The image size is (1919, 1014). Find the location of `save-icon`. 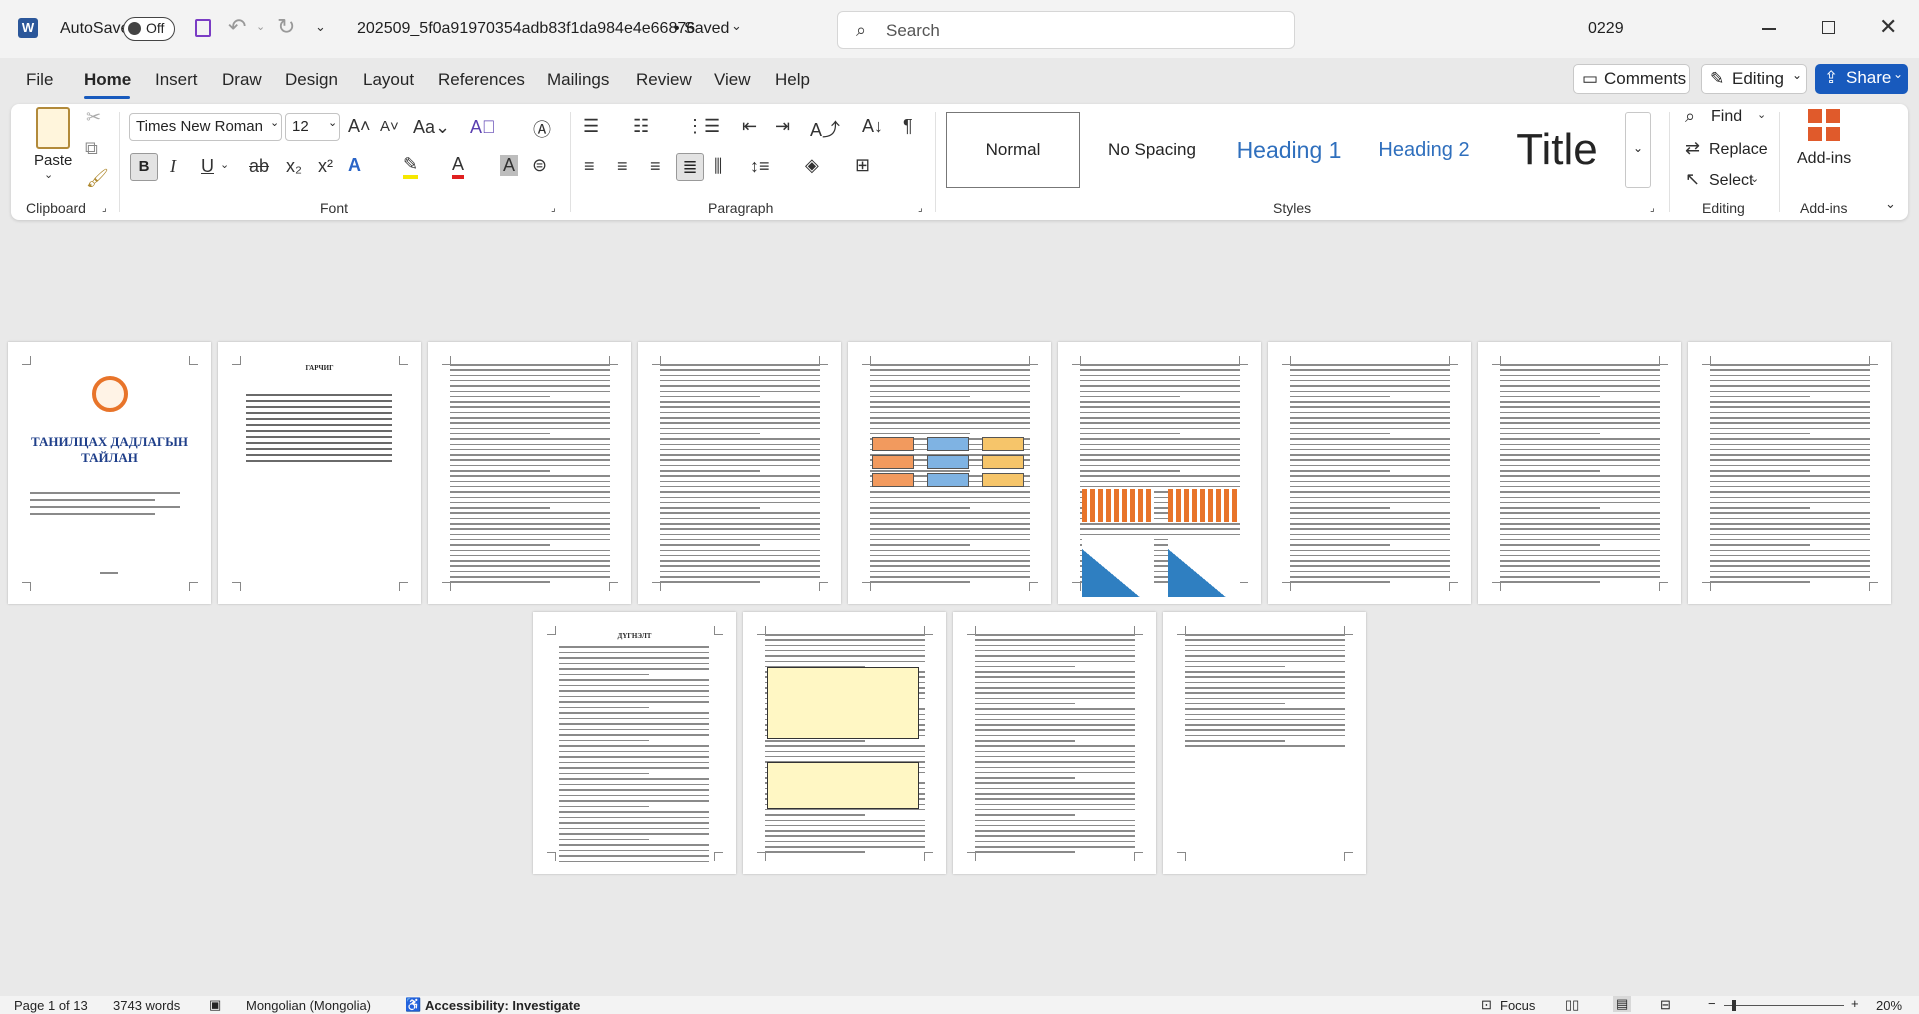

save-icon is located at coordinates (203, 28).